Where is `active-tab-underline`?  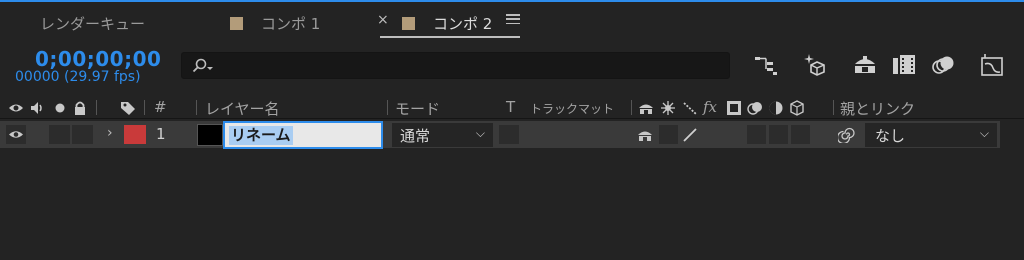 active-tab-underline is located at coordinates (450, 37).